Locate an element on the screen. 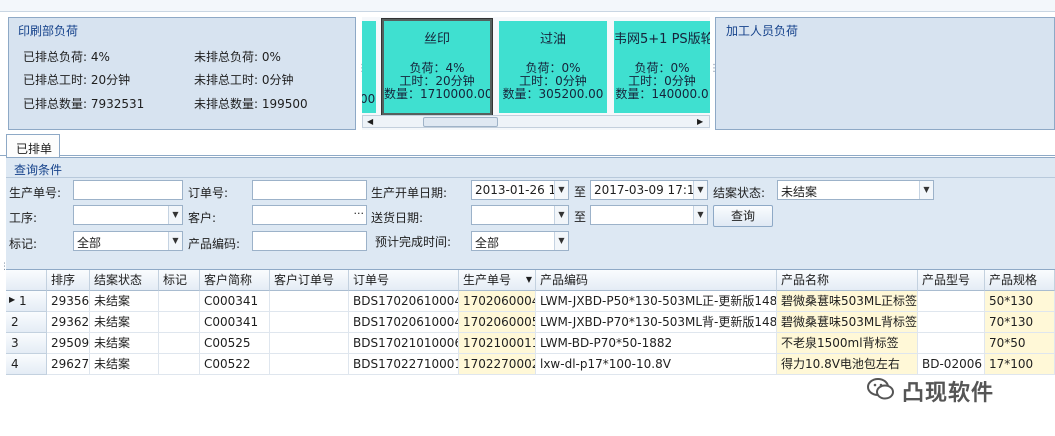 The image size is (1055, 436). finish-time-select: 全部 ▼ is located at coordinates (520, 241).